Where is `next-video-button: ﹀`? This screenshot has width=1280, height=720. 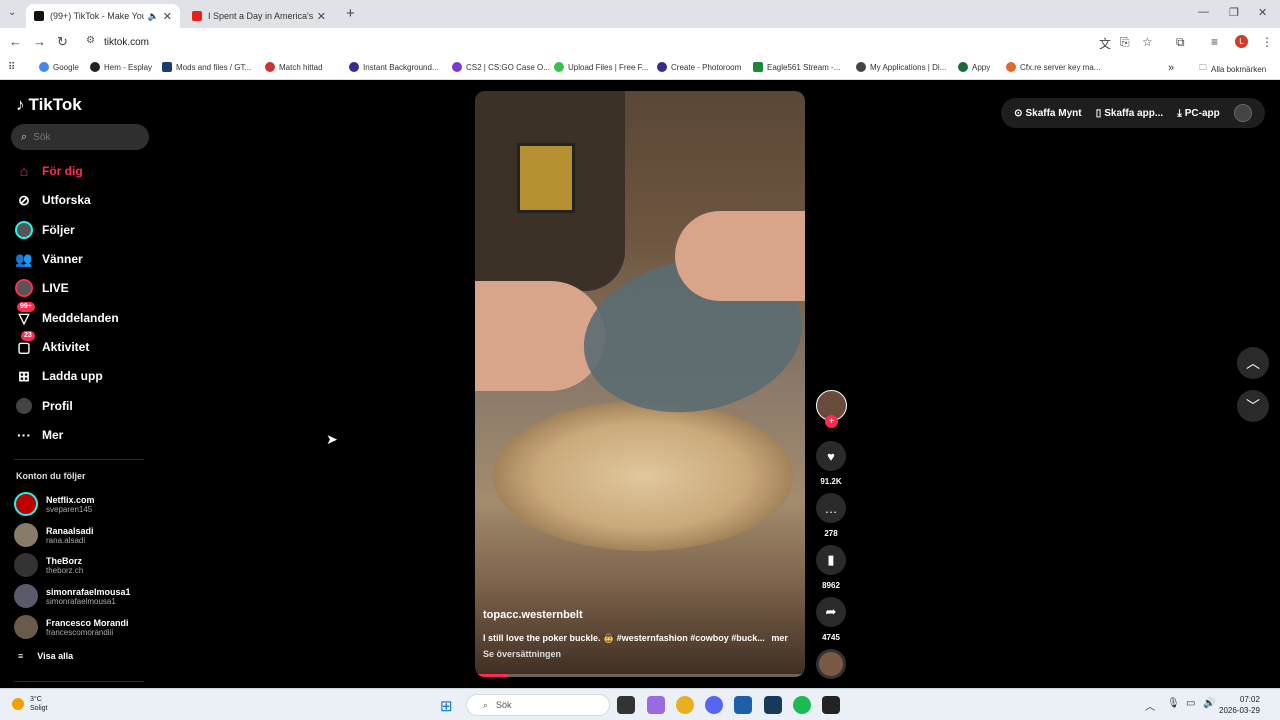
next-video-button: ﹀ is located at coordinates (1253, 406).